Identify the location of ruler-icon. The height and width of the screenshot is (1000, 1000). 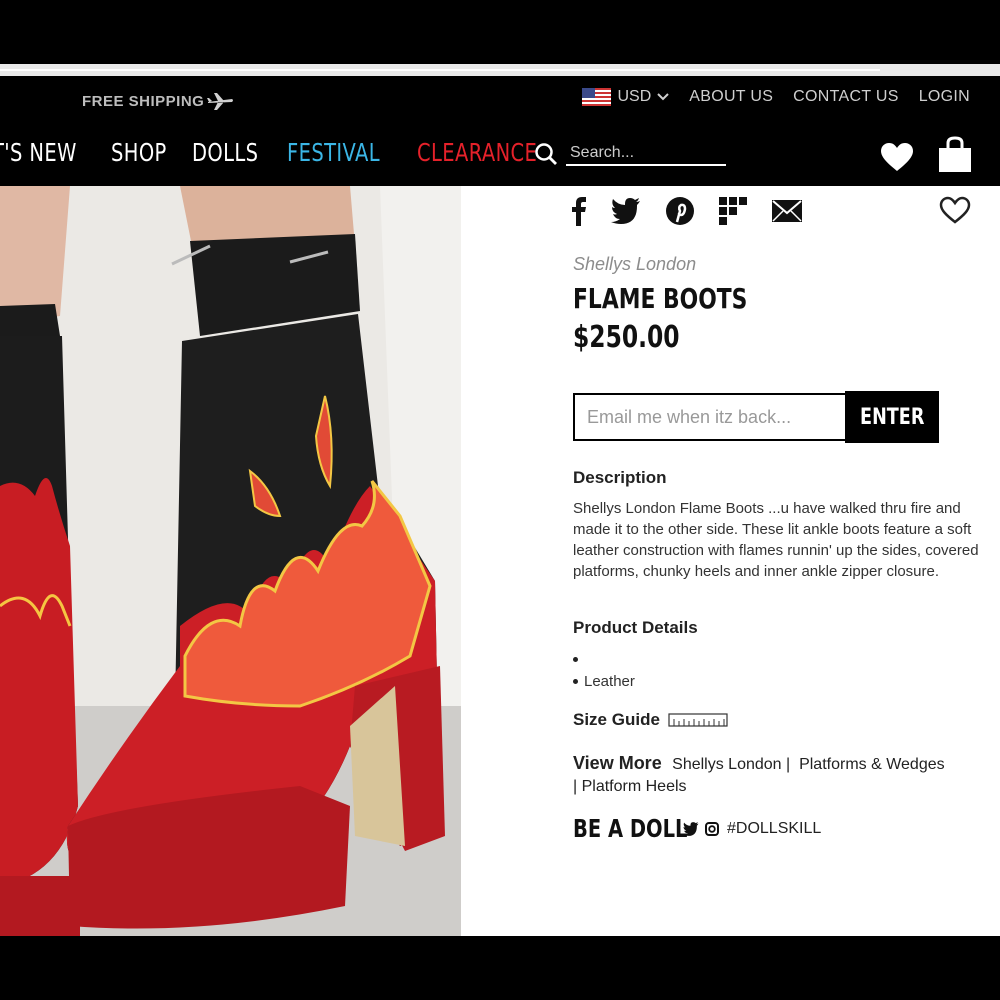
(698, 720).